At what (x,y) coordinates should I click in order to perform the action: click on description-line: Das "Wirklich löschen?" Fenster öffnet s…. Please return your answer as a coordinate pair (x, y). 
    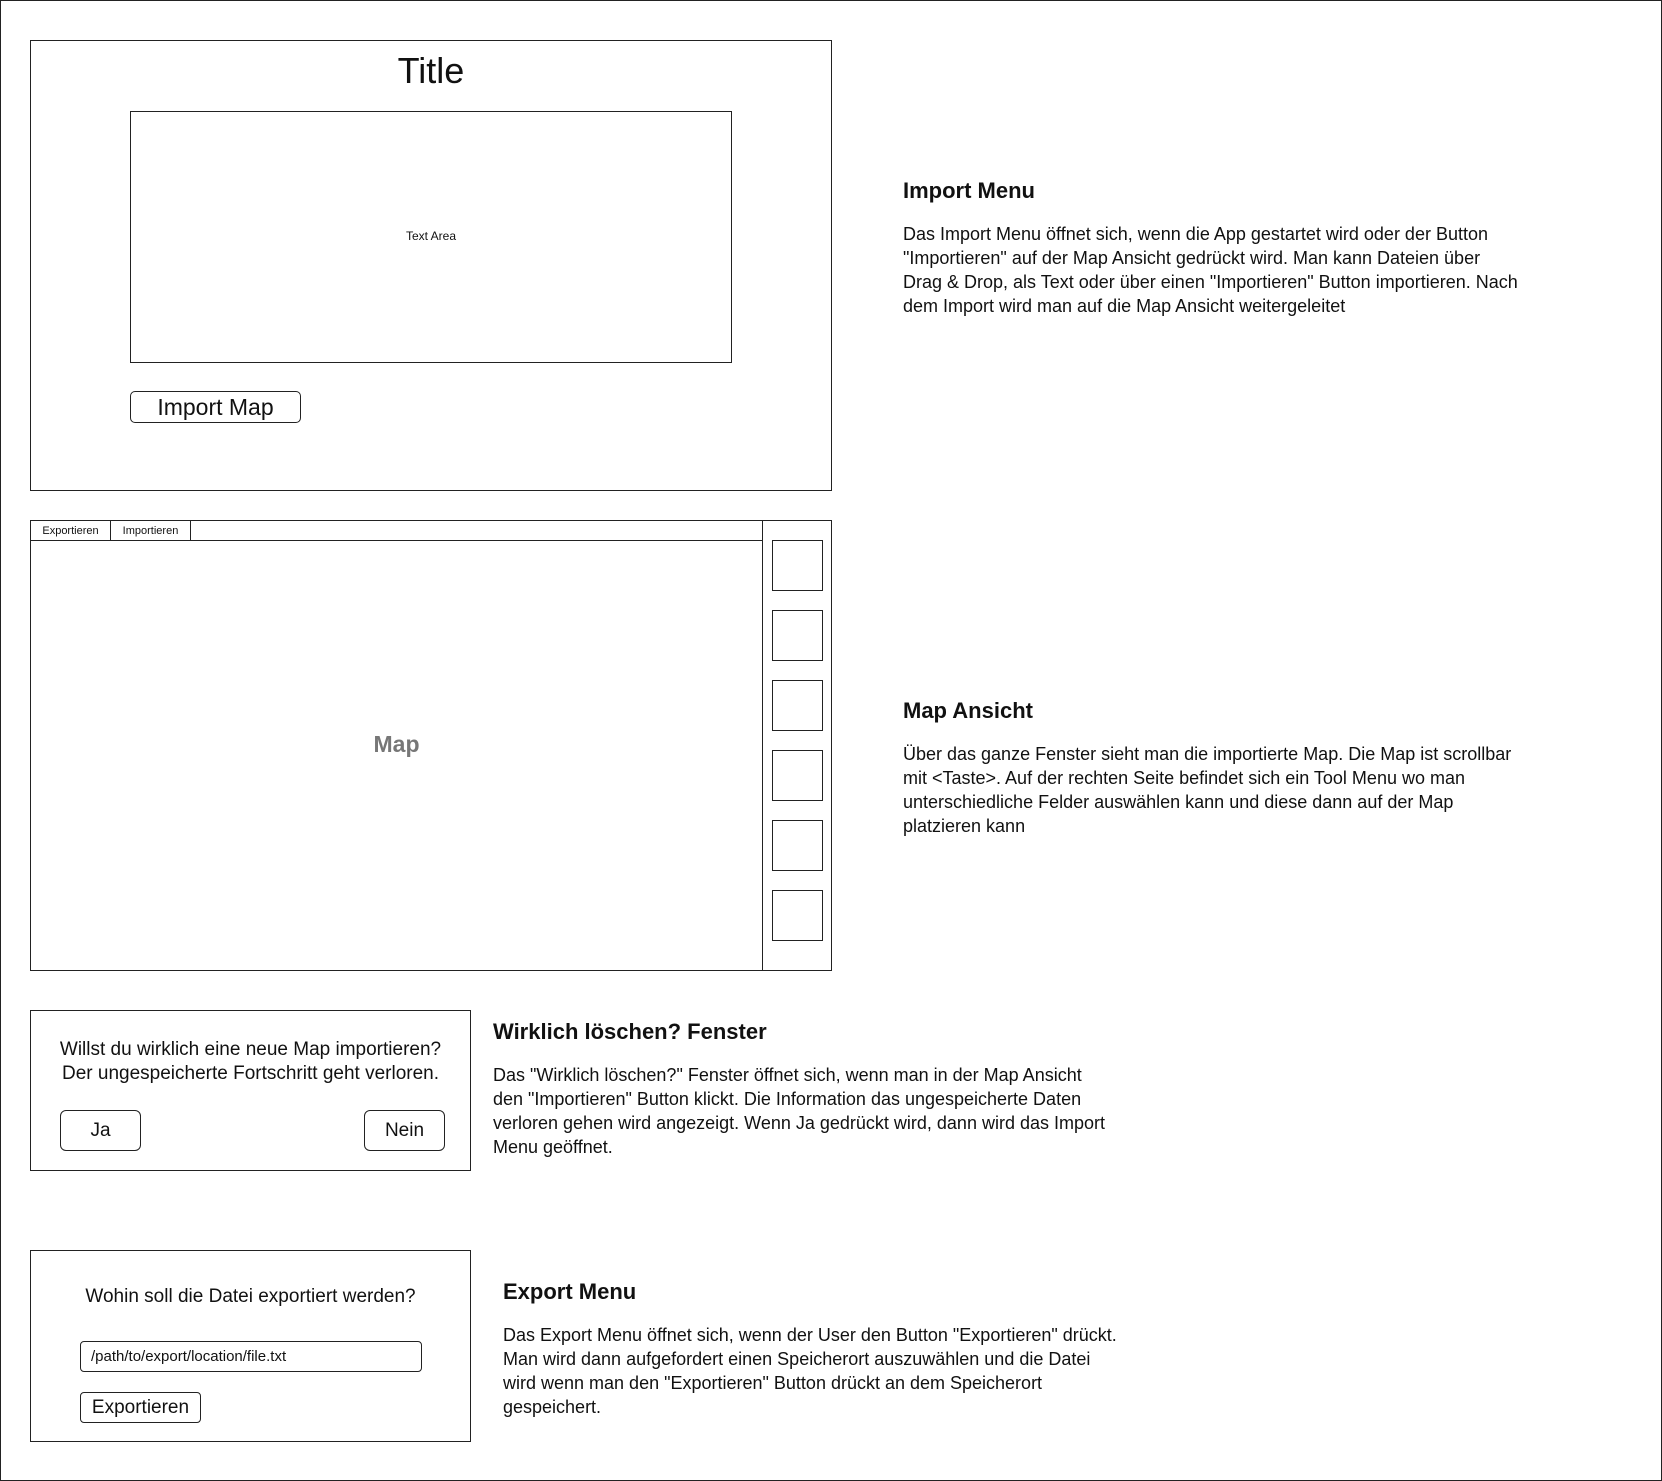
    Looking at the image, I should click on (787, 1075).